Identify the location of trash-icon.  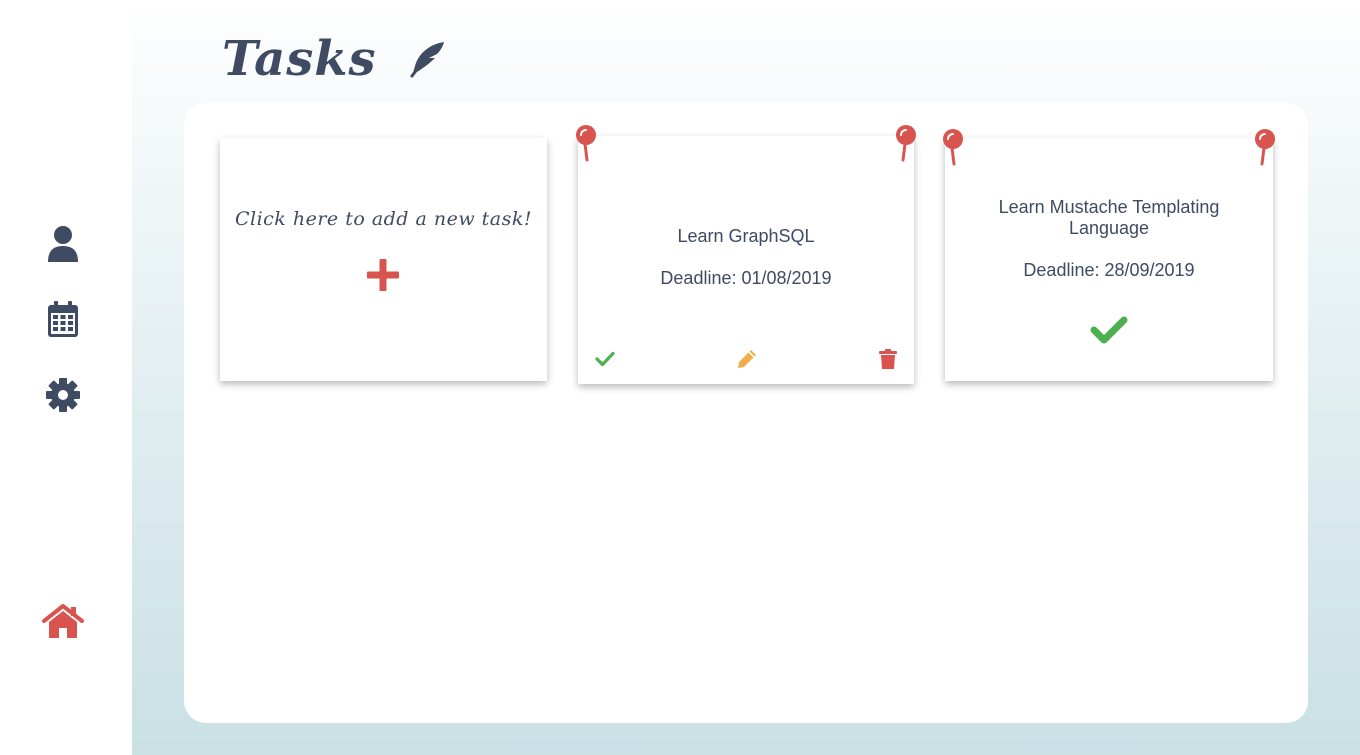
(888, 359).